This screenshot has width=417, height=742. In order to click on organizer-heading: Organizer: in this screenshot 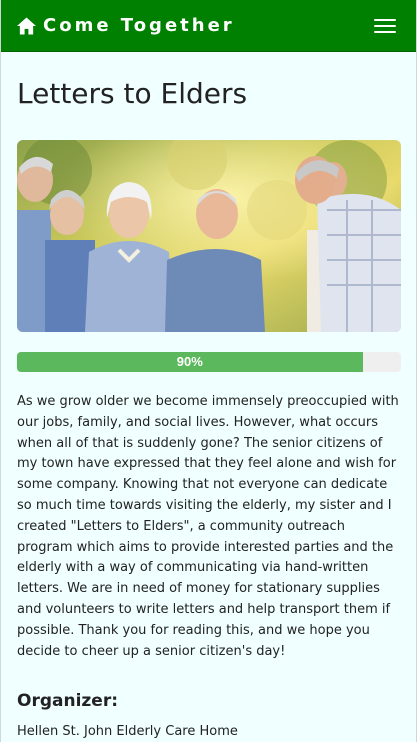, I will do `click(68, 701)`.